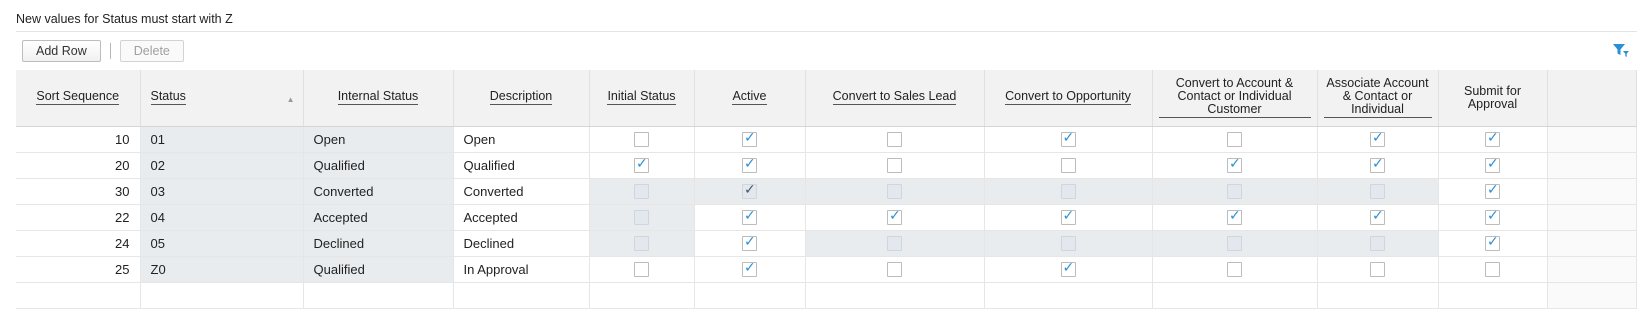  I want to click on col-header-sort-sequence: Sort Sequence, so click(78, 98).